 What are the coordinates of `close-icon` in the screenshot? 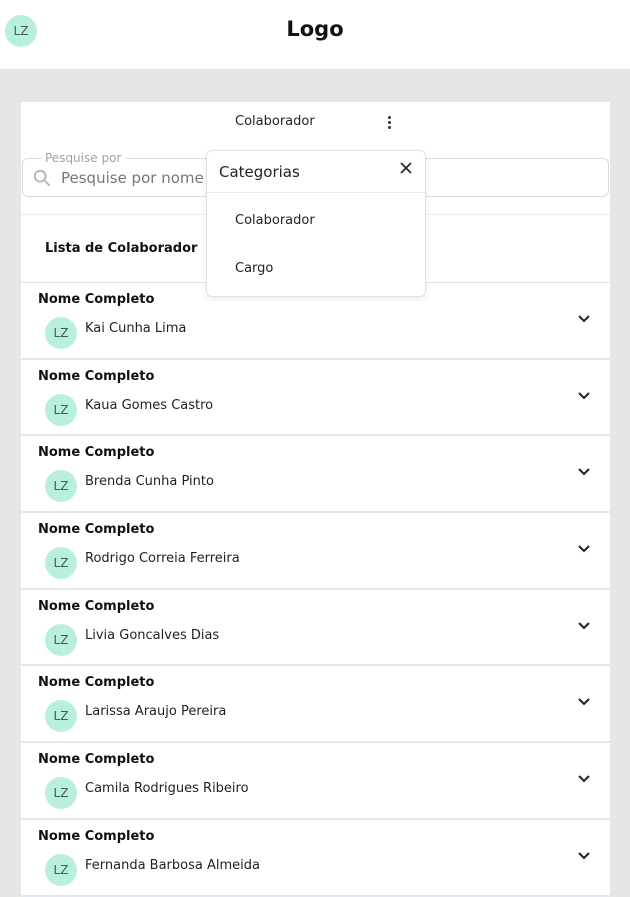 It's located at (406, 168).